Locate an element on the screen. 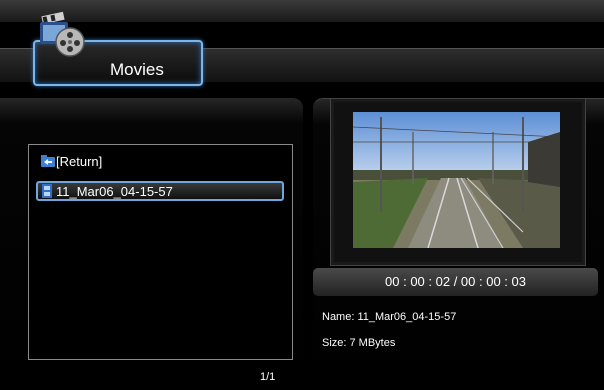  list-item-file: 11_Mar06_04-15-57 is located at coordinates (160, 191).